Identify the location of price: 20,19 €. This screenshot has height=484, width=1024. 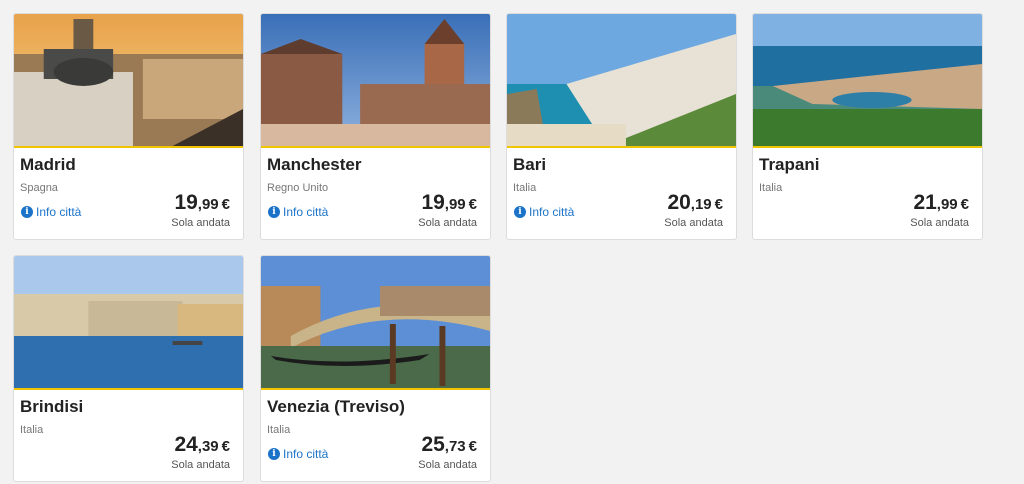
(695, 203).